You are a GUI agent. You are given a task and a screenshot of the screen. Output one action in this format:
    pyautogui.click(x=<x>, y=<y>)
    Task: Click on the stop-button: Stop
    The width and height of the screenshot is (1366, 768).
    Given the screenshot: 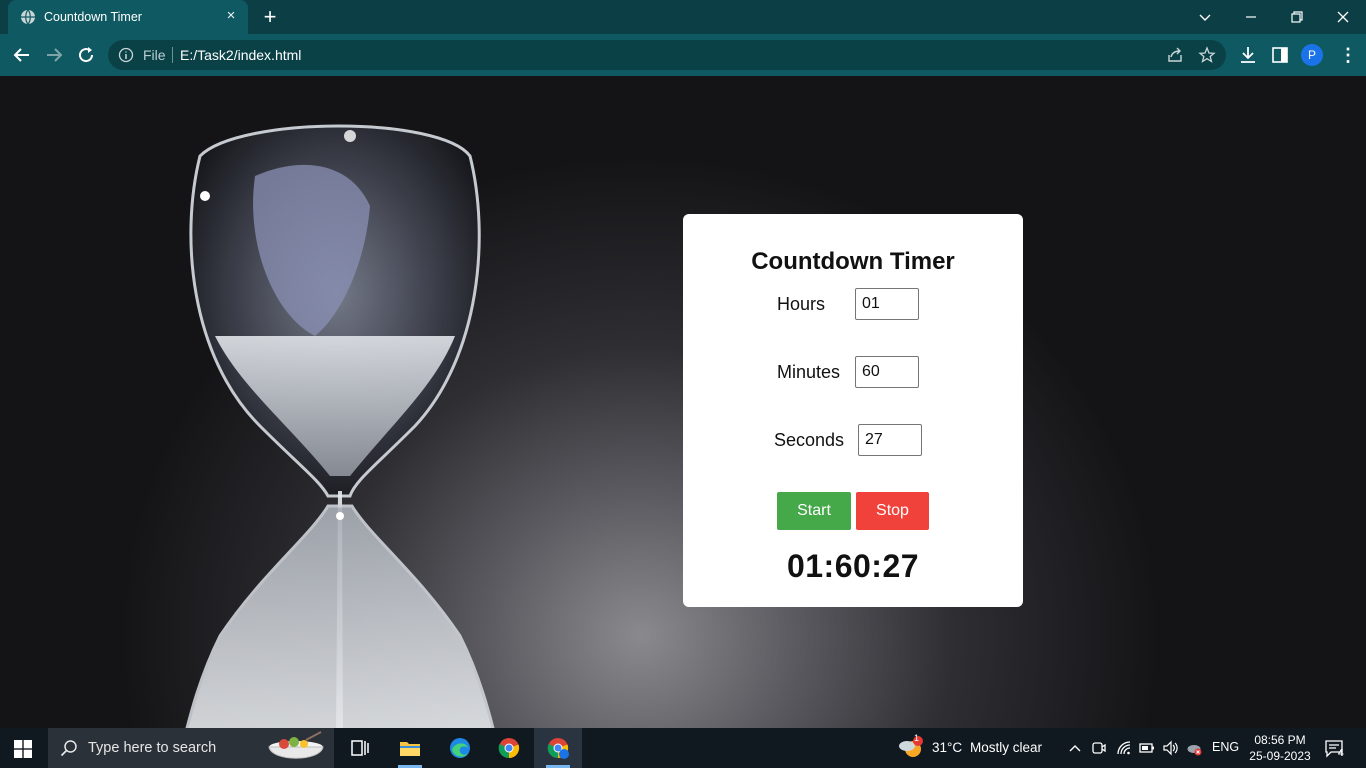 What is the action you would take?
    pyautogui.click(x=892, y=511)
    